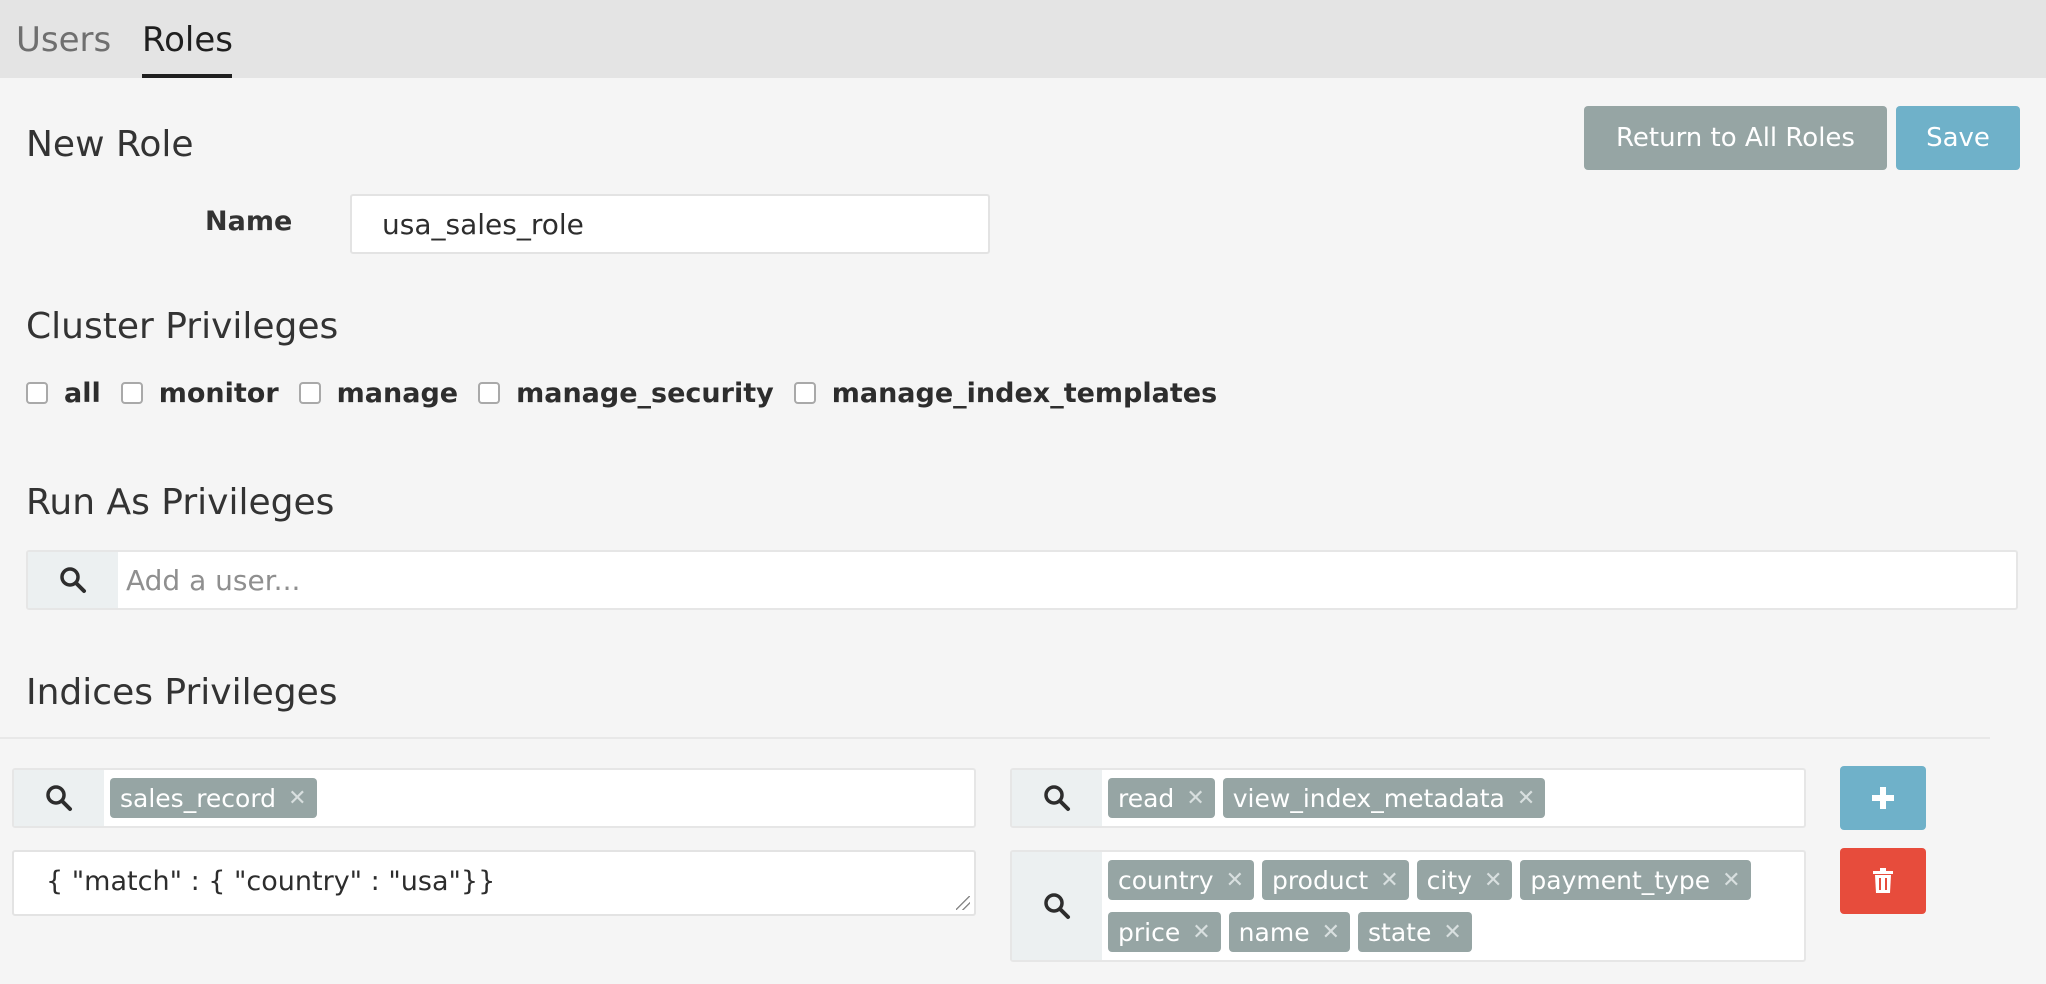 This screenshot has width=2046, height=984. What do you see at coordinates (37, 393) in the screenshot?
I see `checkbox-all` at bounding box center [37, 393].